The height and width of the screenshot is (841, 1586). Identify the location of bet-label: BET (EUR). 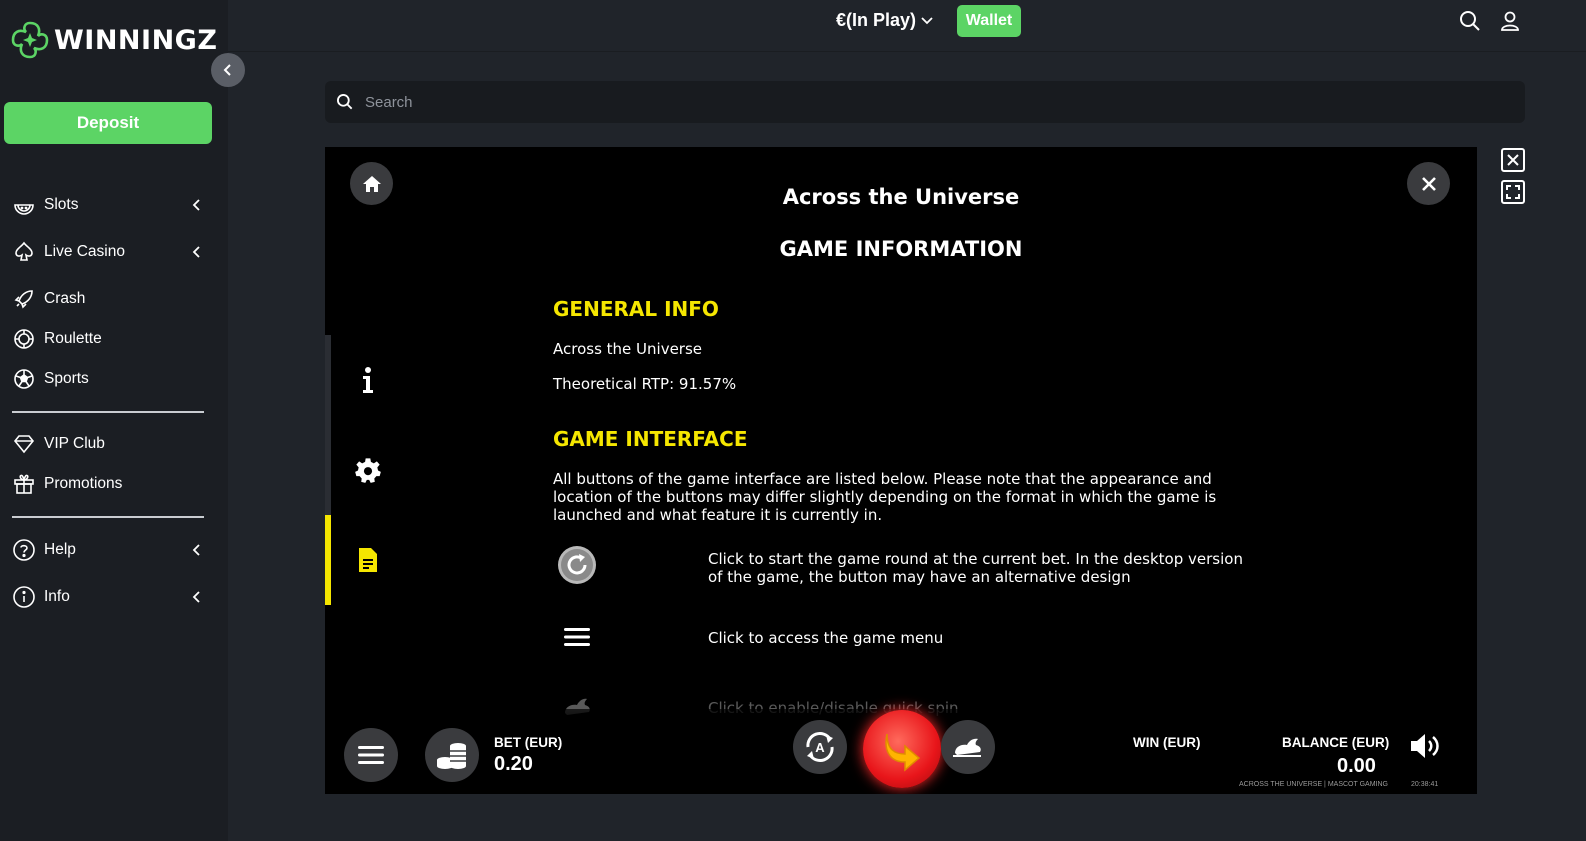
(528, 742).